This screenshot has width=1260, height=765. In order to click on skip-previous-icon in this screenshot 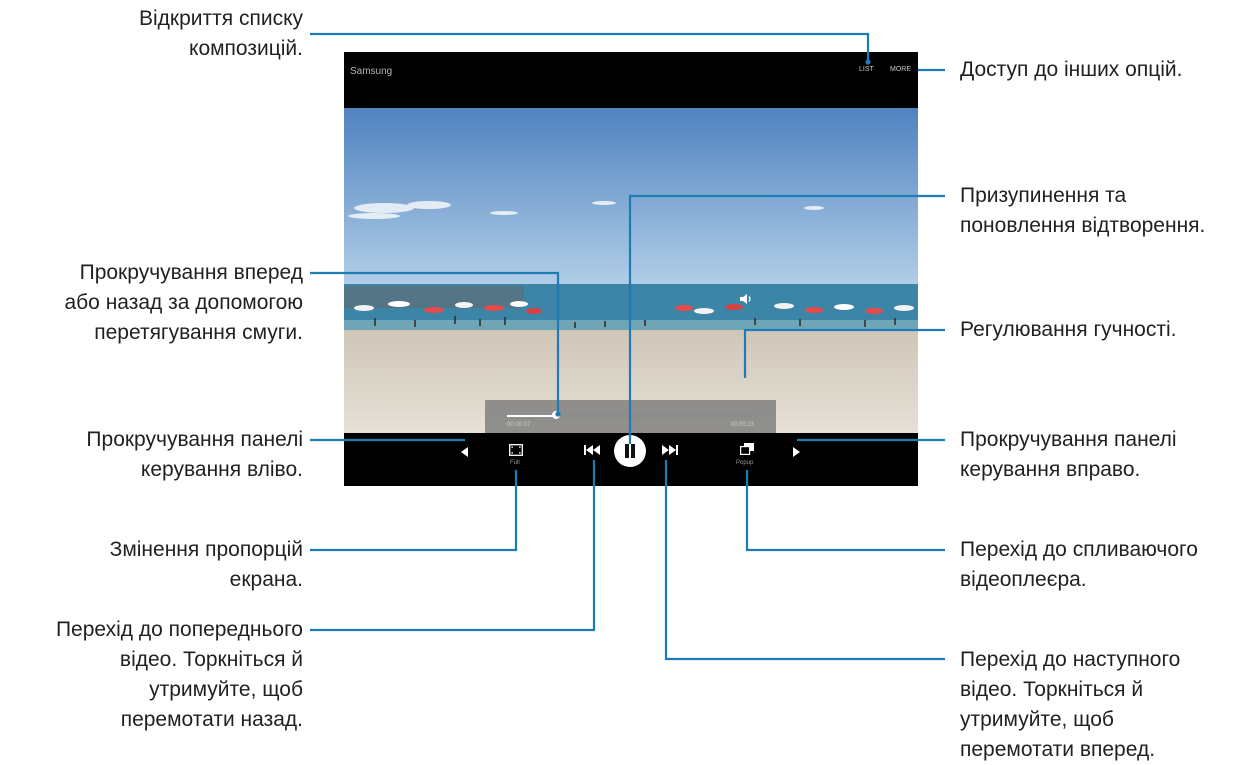, I will do `click(592, 450)`.